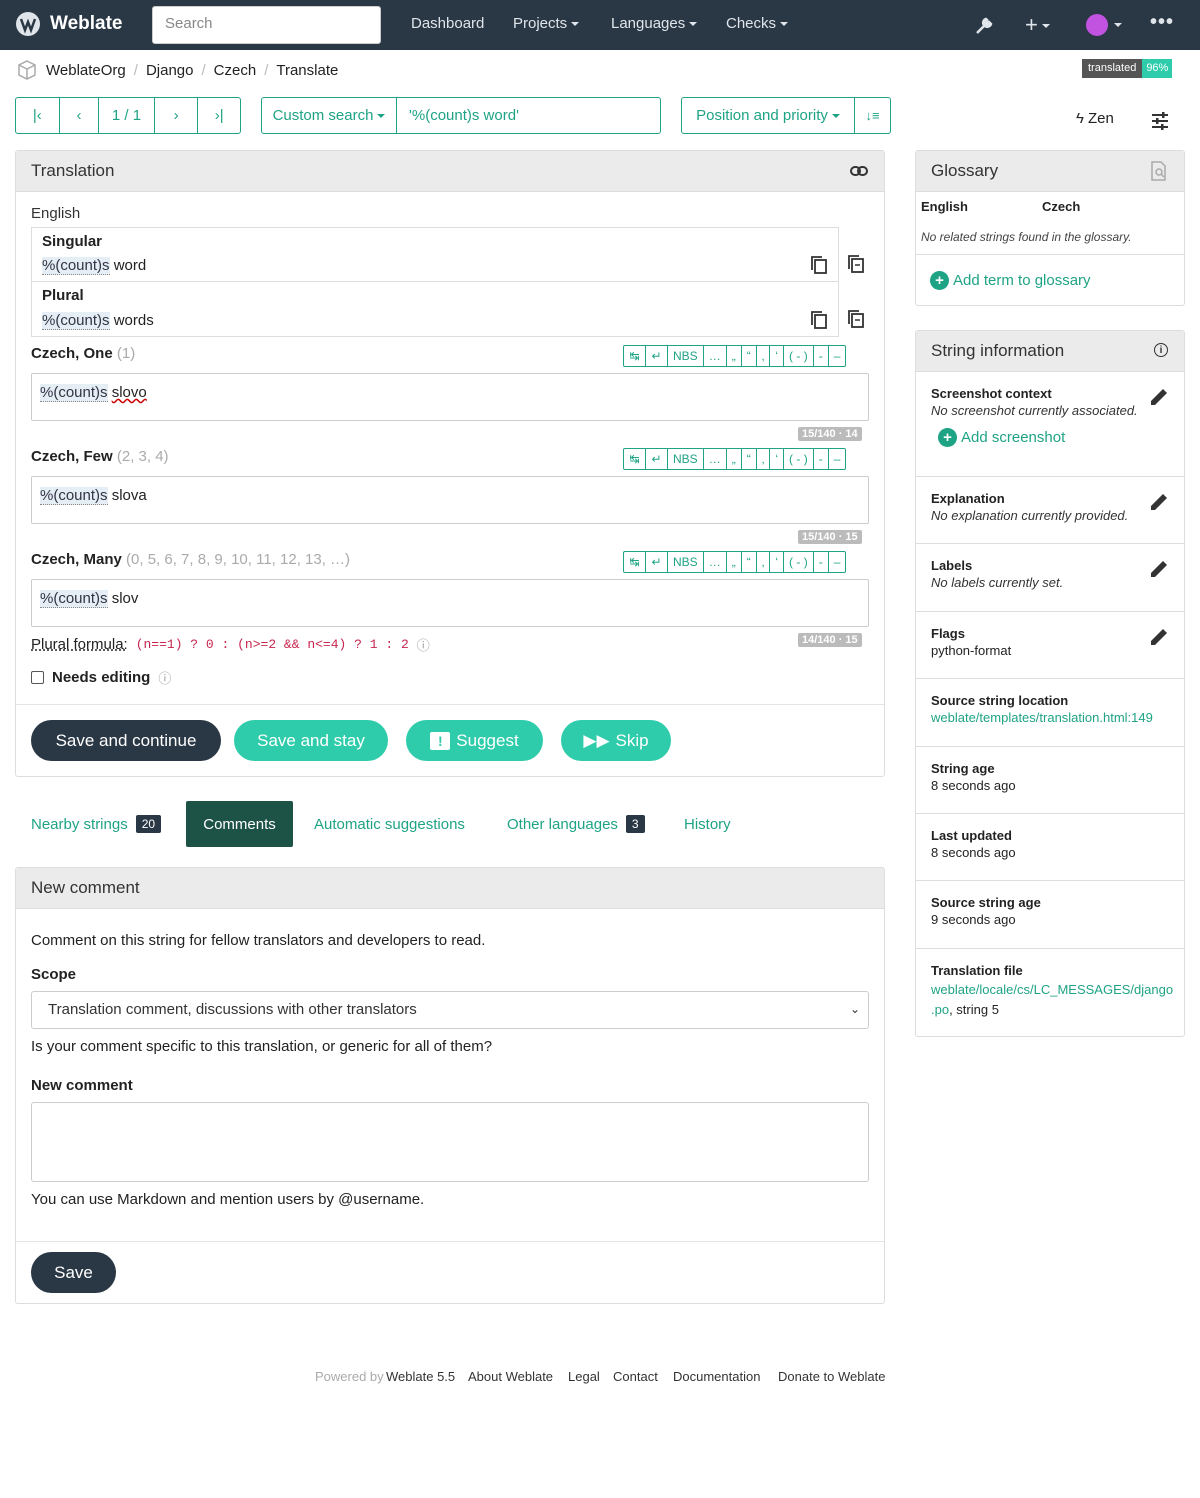 Image resolution: width=1200 pixels, height=1498 pixels. I want to click on footer-legal-link: Legal, so click(584, 1376).